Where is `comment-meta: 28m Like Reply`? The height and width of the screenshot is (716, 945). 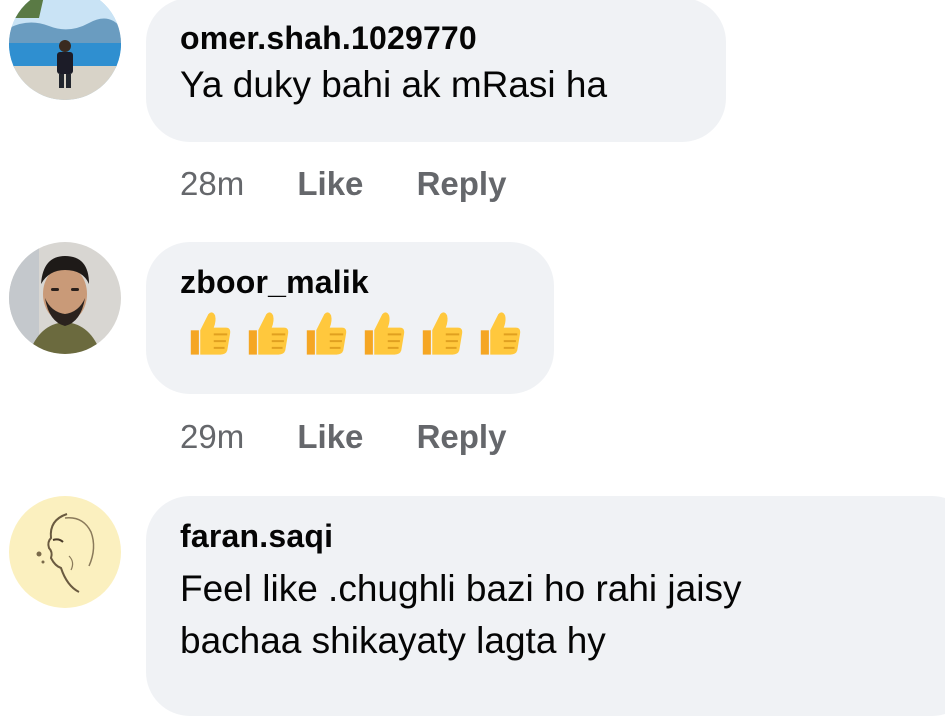
comment-meta: 28m Like Reply is located at coordinates (343, 184).